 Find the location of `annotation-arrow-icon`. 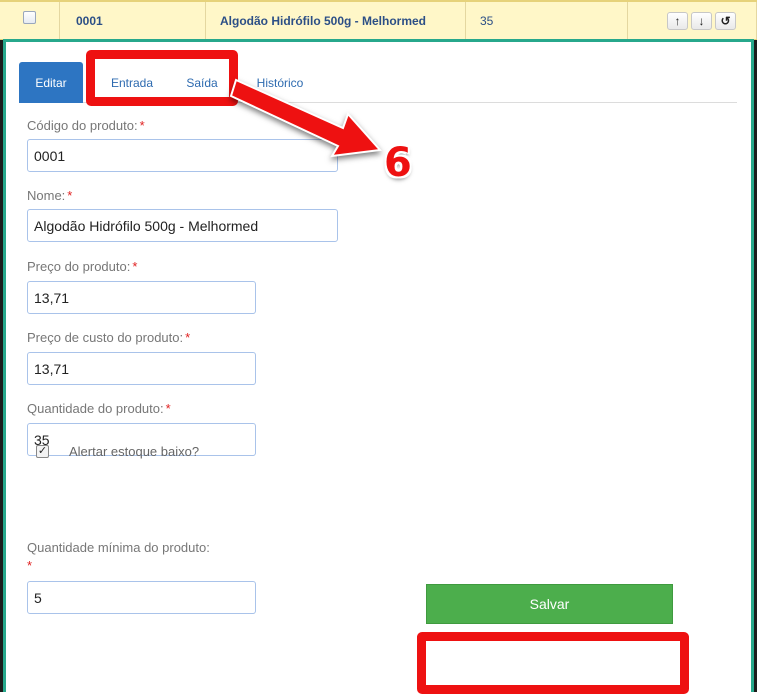

annotation-arrow-icon is located at coordinates (306, 118).